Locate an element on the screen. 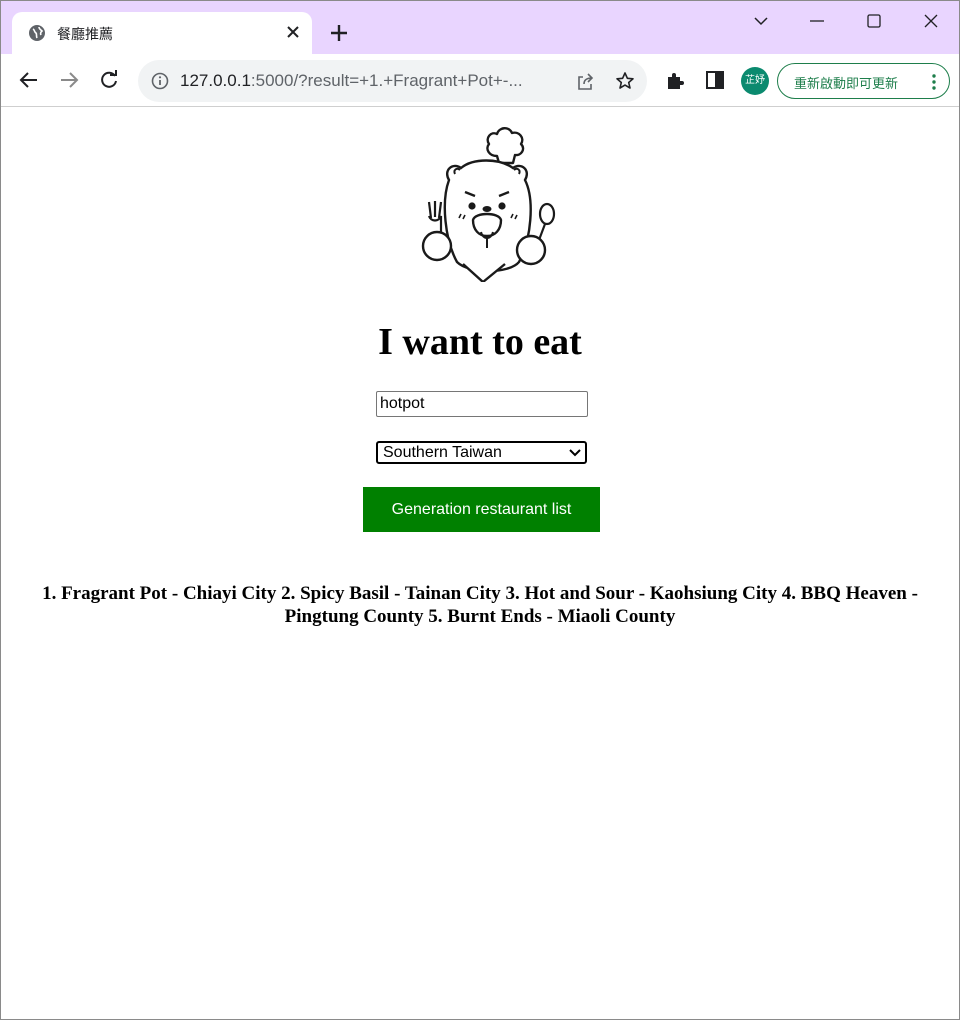  tab-active: 餐廳推薦 is located at coordinates (162, 33).